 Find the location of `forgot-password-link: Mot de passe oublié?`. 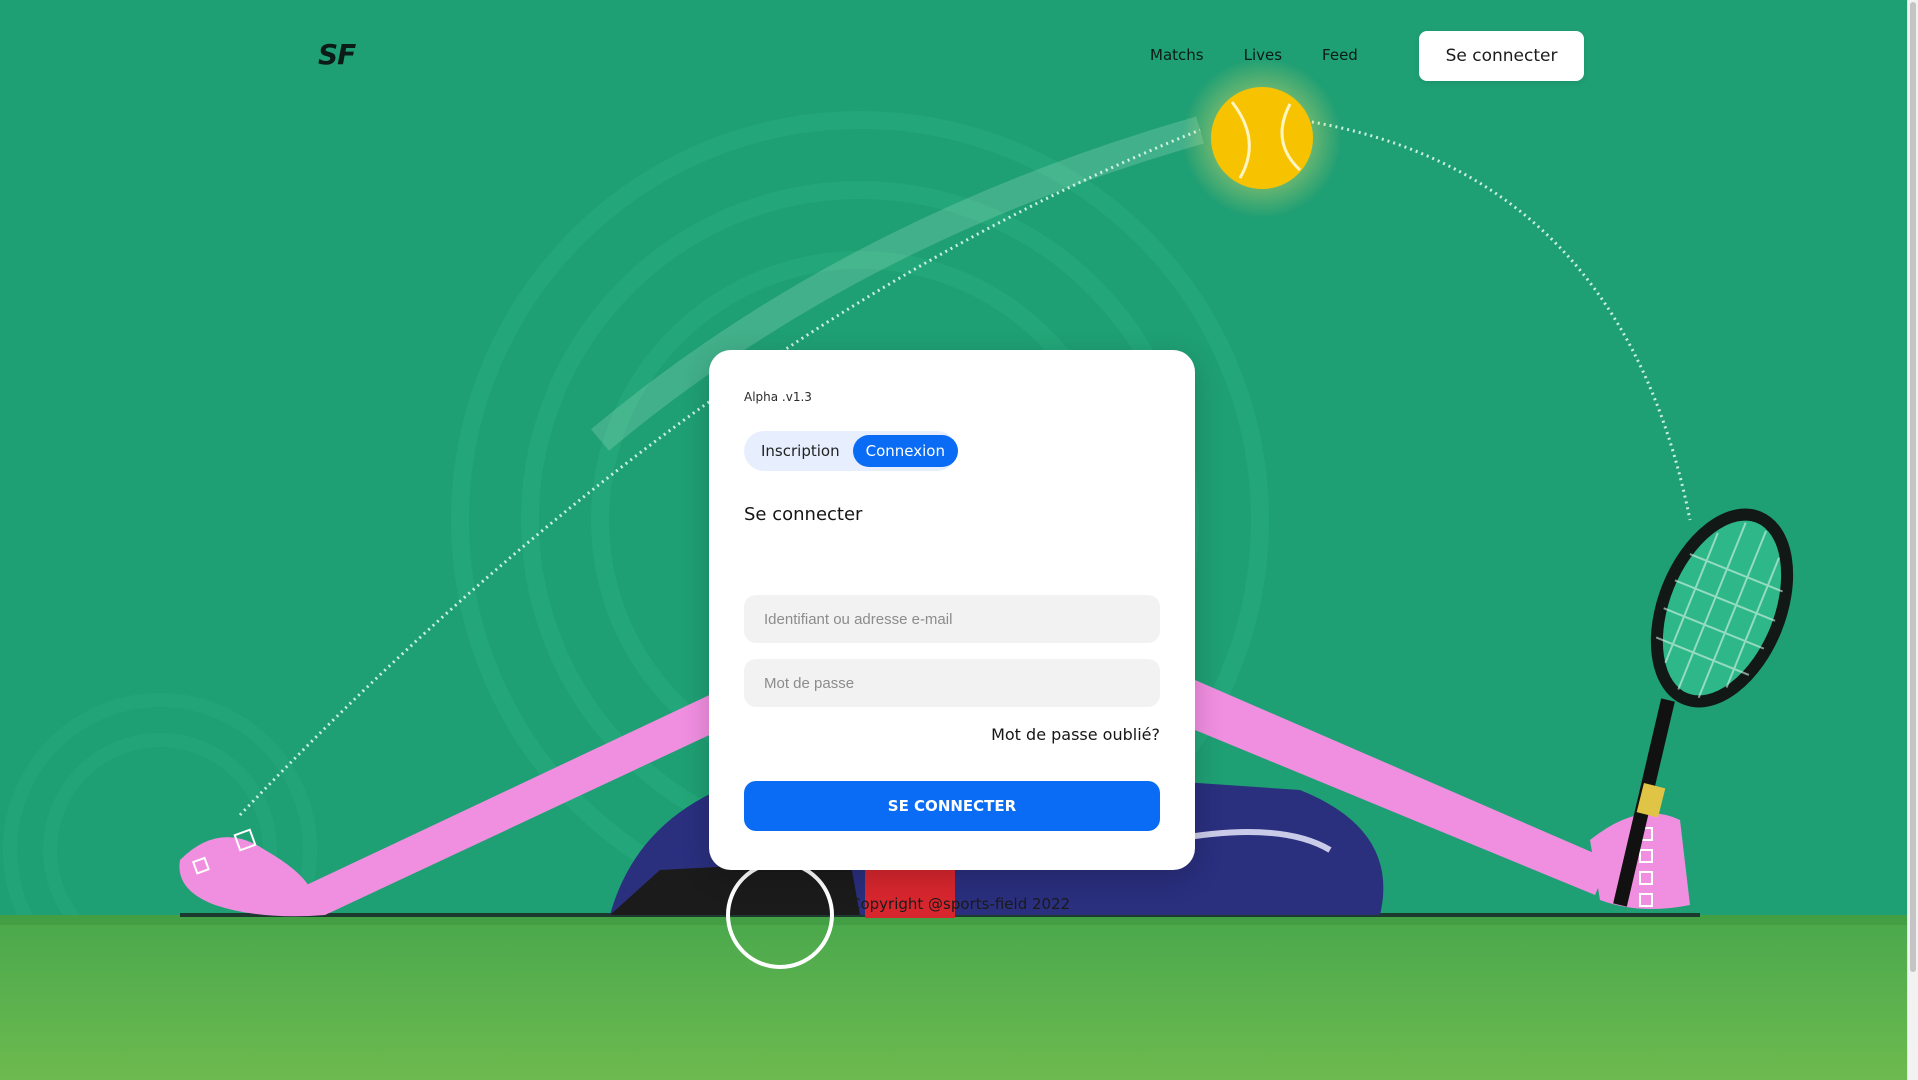

forgot-password-link: Mot de passe oublié? is located at coordinates (1075, 734).